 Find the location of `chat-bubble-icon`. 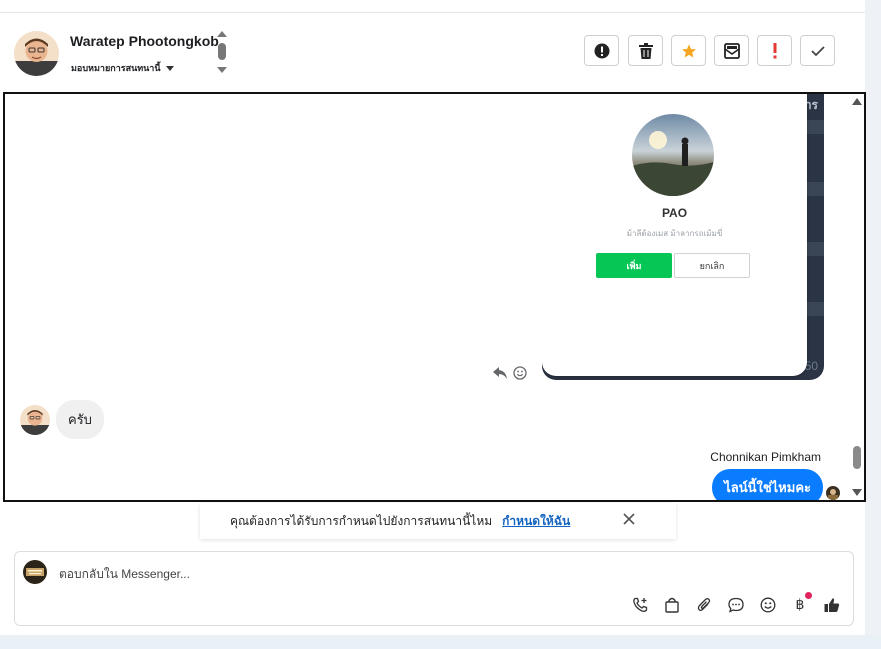

chat-bubble-icon is located at coordinates (736, 605).